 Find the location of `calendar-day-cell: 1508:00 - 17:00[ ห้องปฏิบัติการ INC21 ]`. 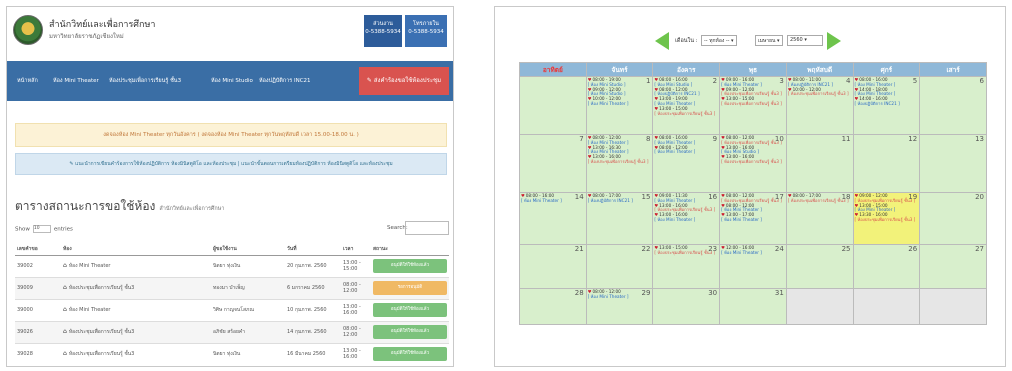

calendar-day-cell: 1508:00 - 17:00[ ห้องปฏิบัติการ INC21 ] is located at coordinates (619, 218).